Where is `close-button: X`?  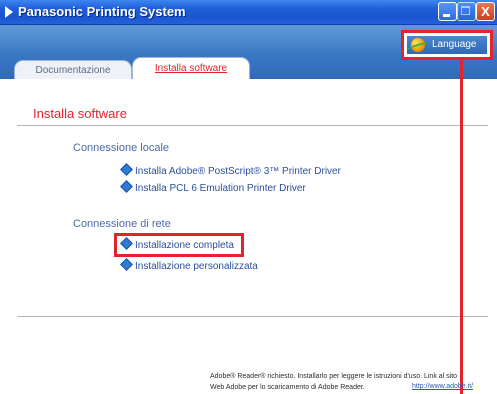
close-button: X is located at coordinates (485, 11).